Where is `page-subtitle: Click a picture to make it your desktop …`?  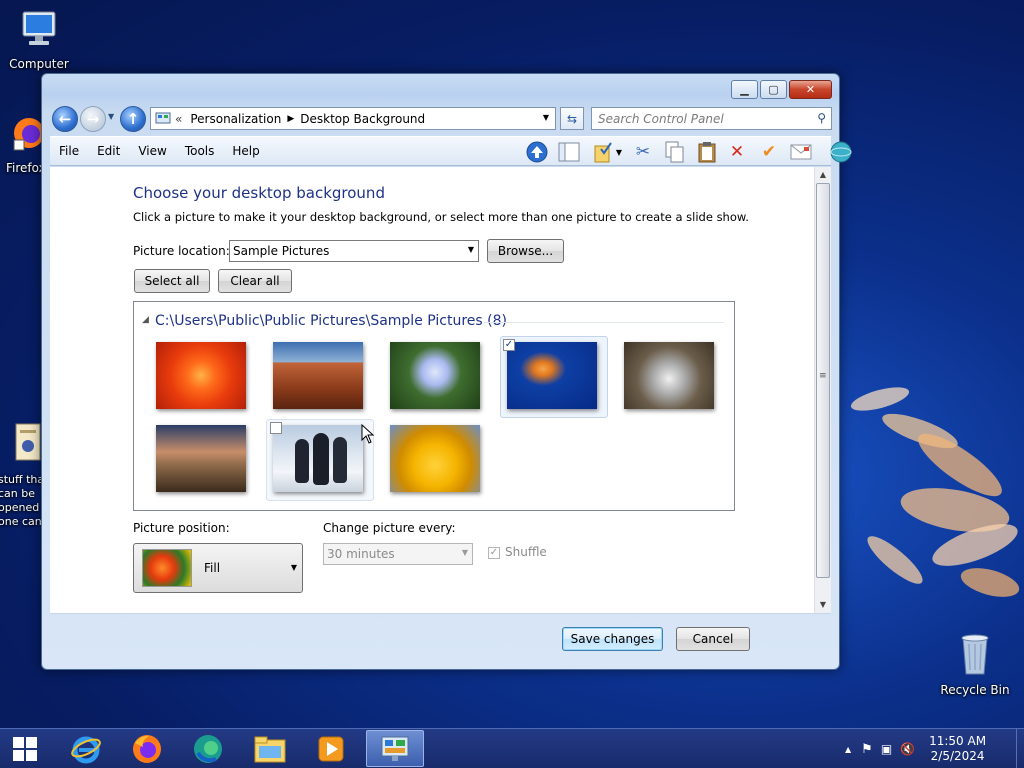 page-subtitle: Click a picture to make it your desktop … is located at coordinates (441, 217).